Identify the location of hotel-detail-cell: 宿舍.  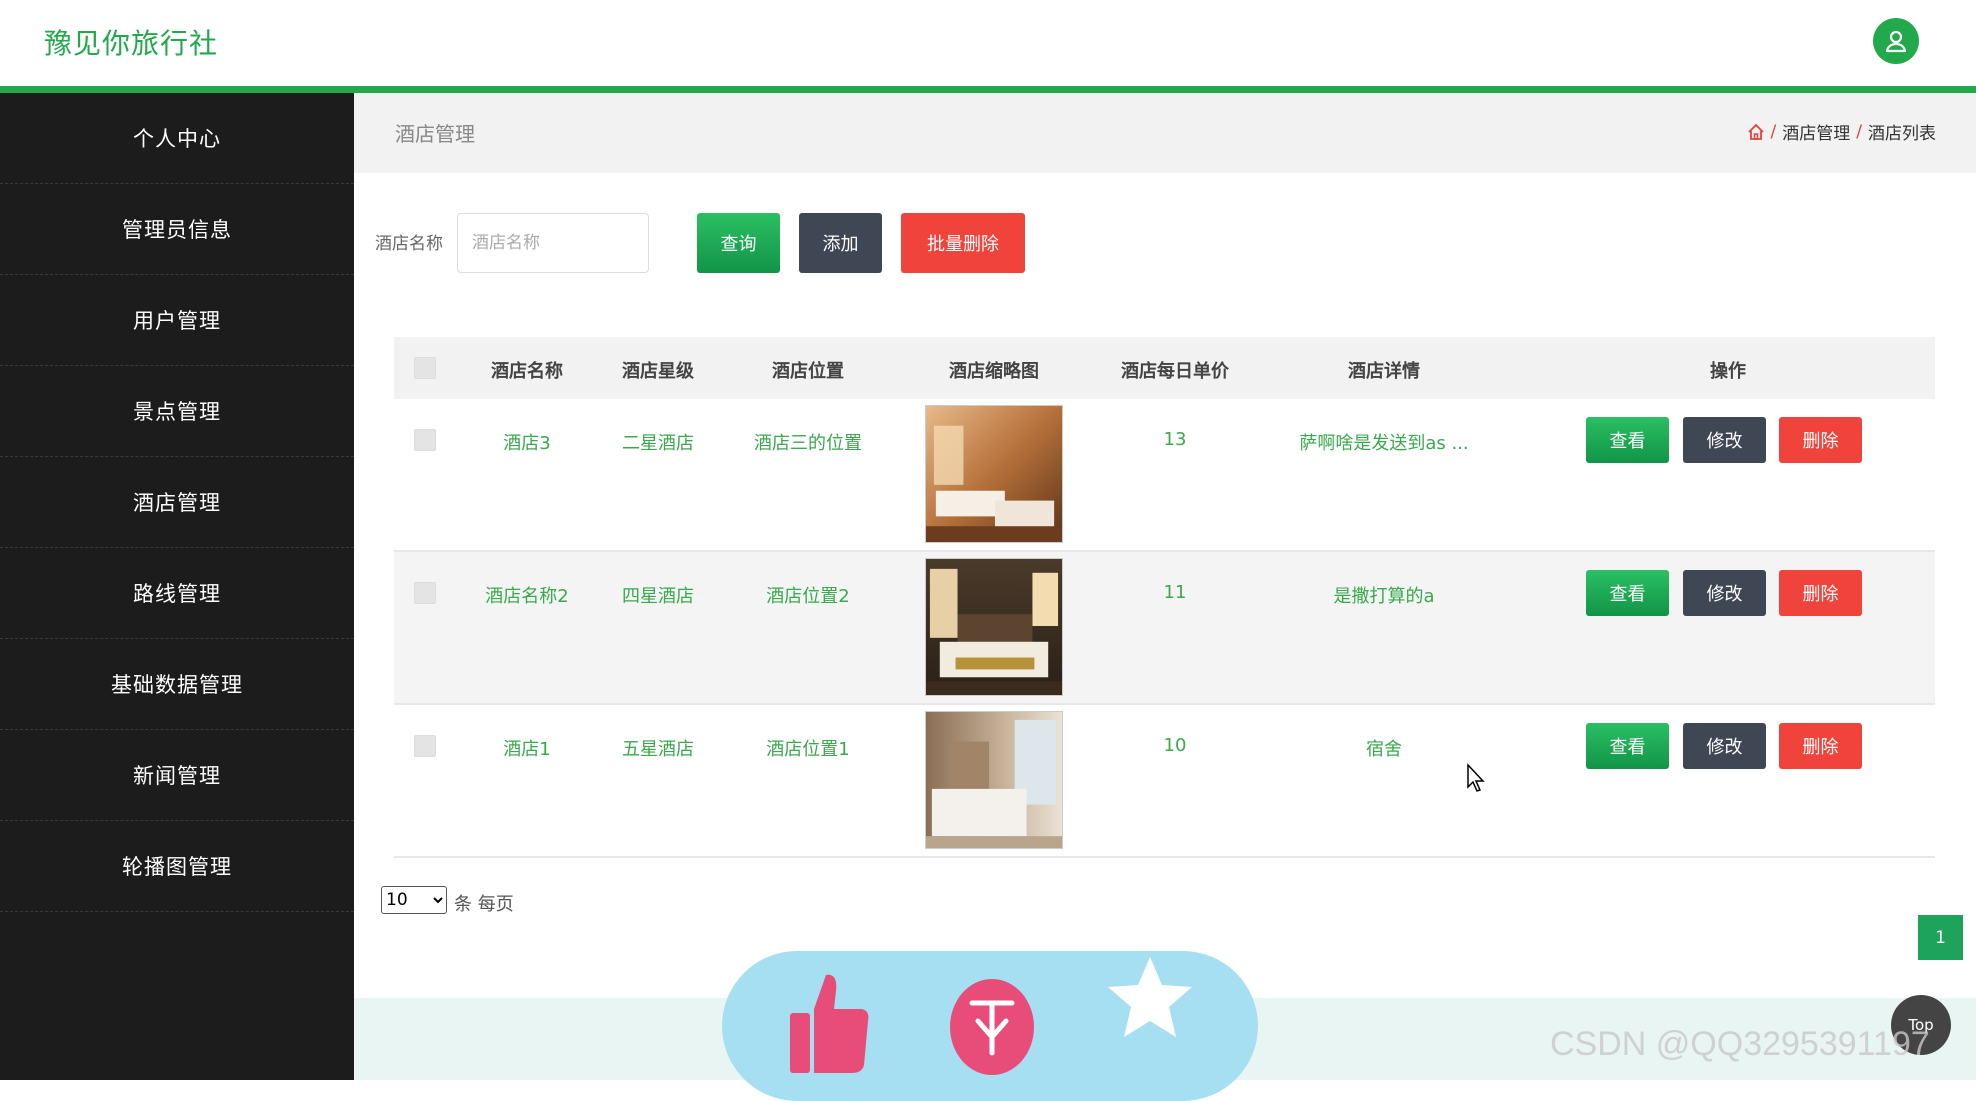
(1384, 749).